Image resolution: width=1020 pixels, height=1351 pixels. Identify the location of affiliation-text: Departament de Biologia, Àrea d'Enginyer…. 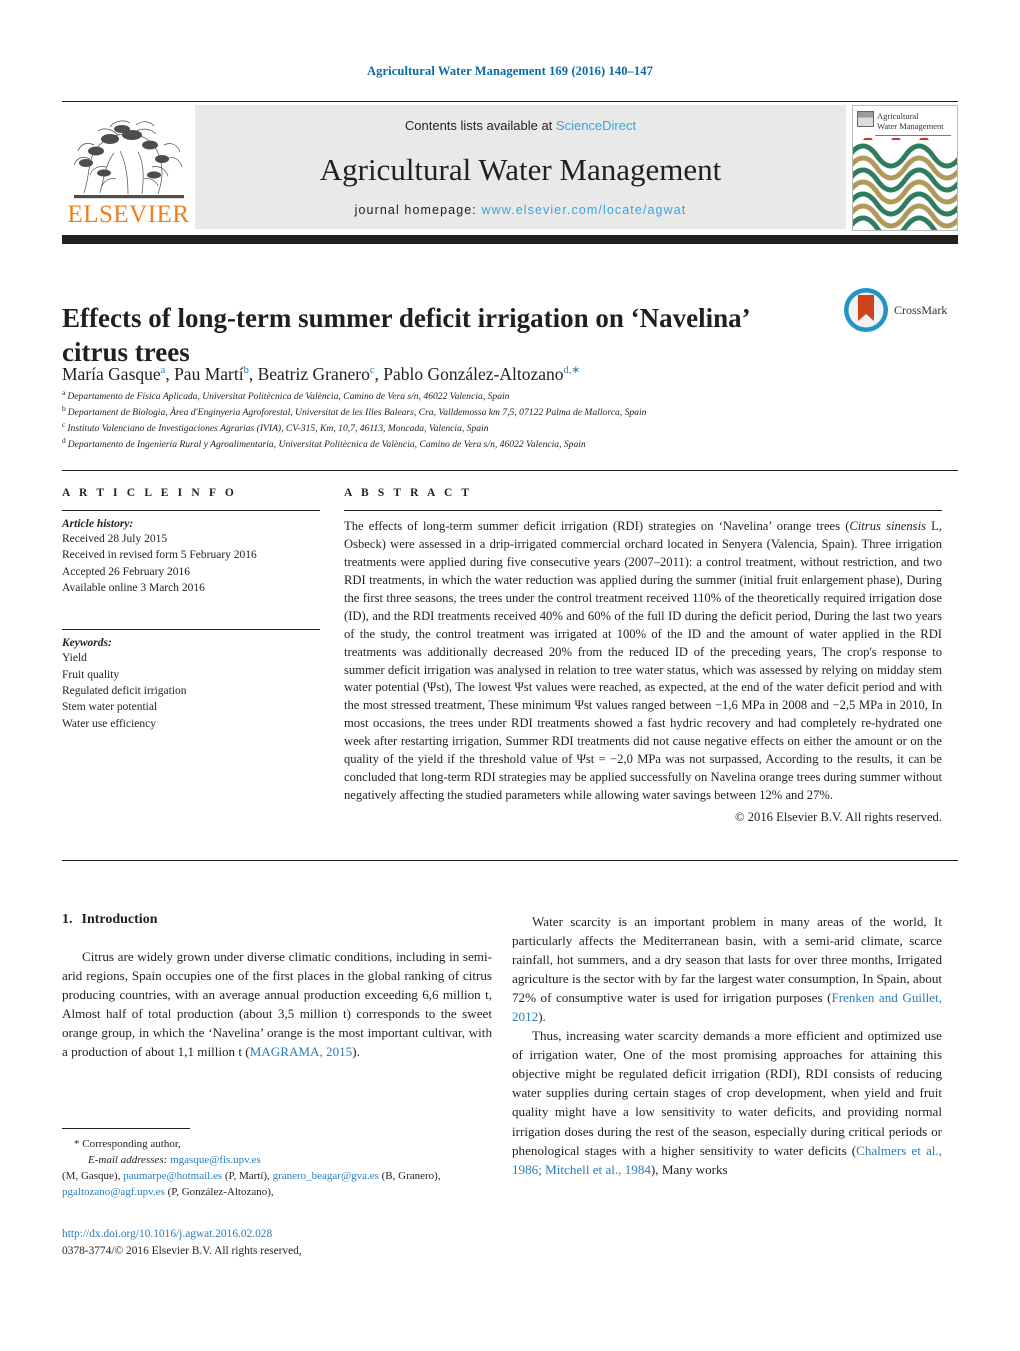
(357, 413).